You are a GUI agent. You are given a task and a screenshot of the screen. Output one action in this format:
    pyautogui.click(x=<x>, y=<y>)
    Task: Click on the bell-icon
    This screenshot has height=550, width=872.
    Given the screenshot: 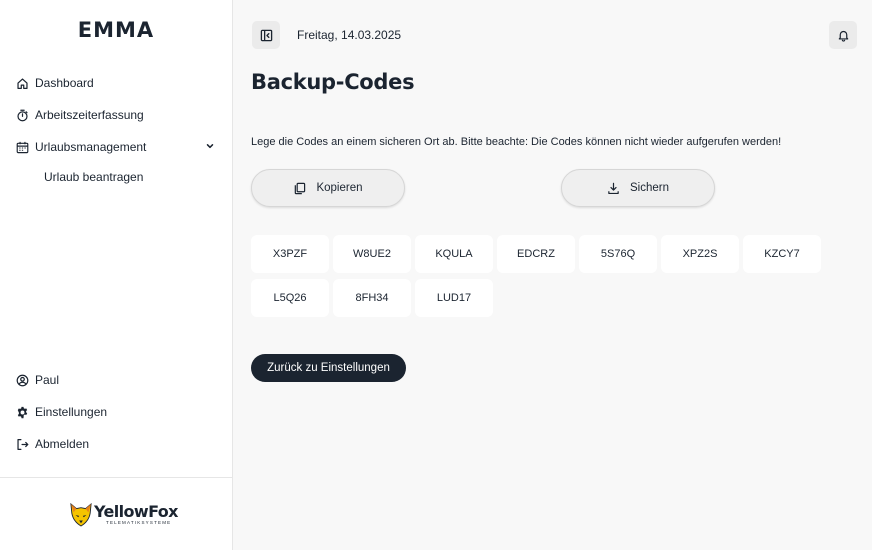 What is the action you would take?
    pyautogui.click(x=843, y=36)
    